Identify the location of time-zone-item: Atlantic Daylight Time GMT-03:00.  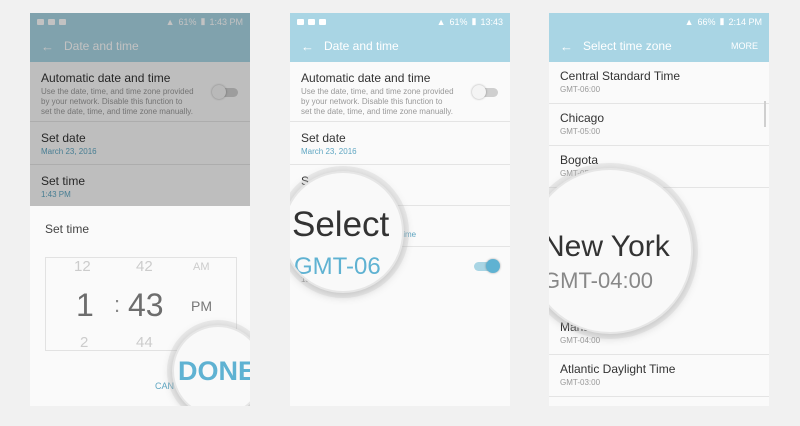
(659, 376).